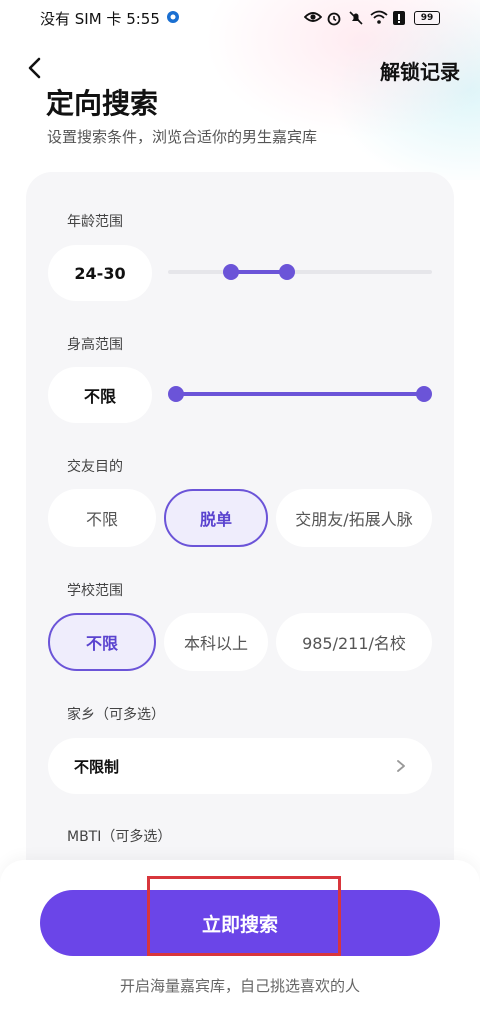  I want to click on purpose-option-friends: 交朋友/拓展人脉, so click(354, 518).